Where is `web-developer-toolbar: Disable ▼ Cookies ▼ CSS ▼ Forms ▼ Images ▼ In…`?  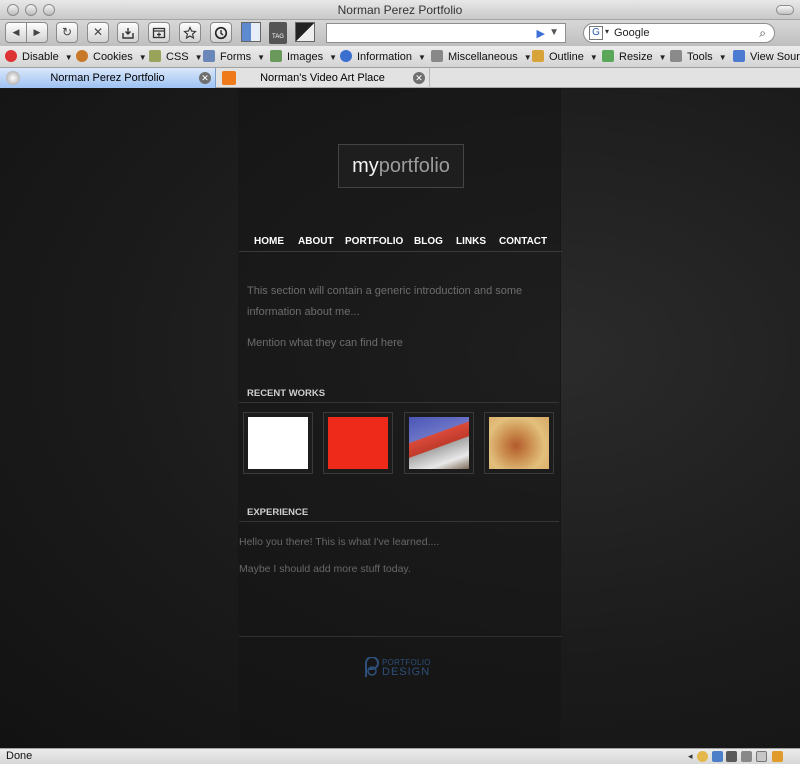
web-developer-toolbar: Disable ▼ Cookies ▼ CSS ▼ Forms ▼ Images ▼ In… is located at coordinates (400, 57).